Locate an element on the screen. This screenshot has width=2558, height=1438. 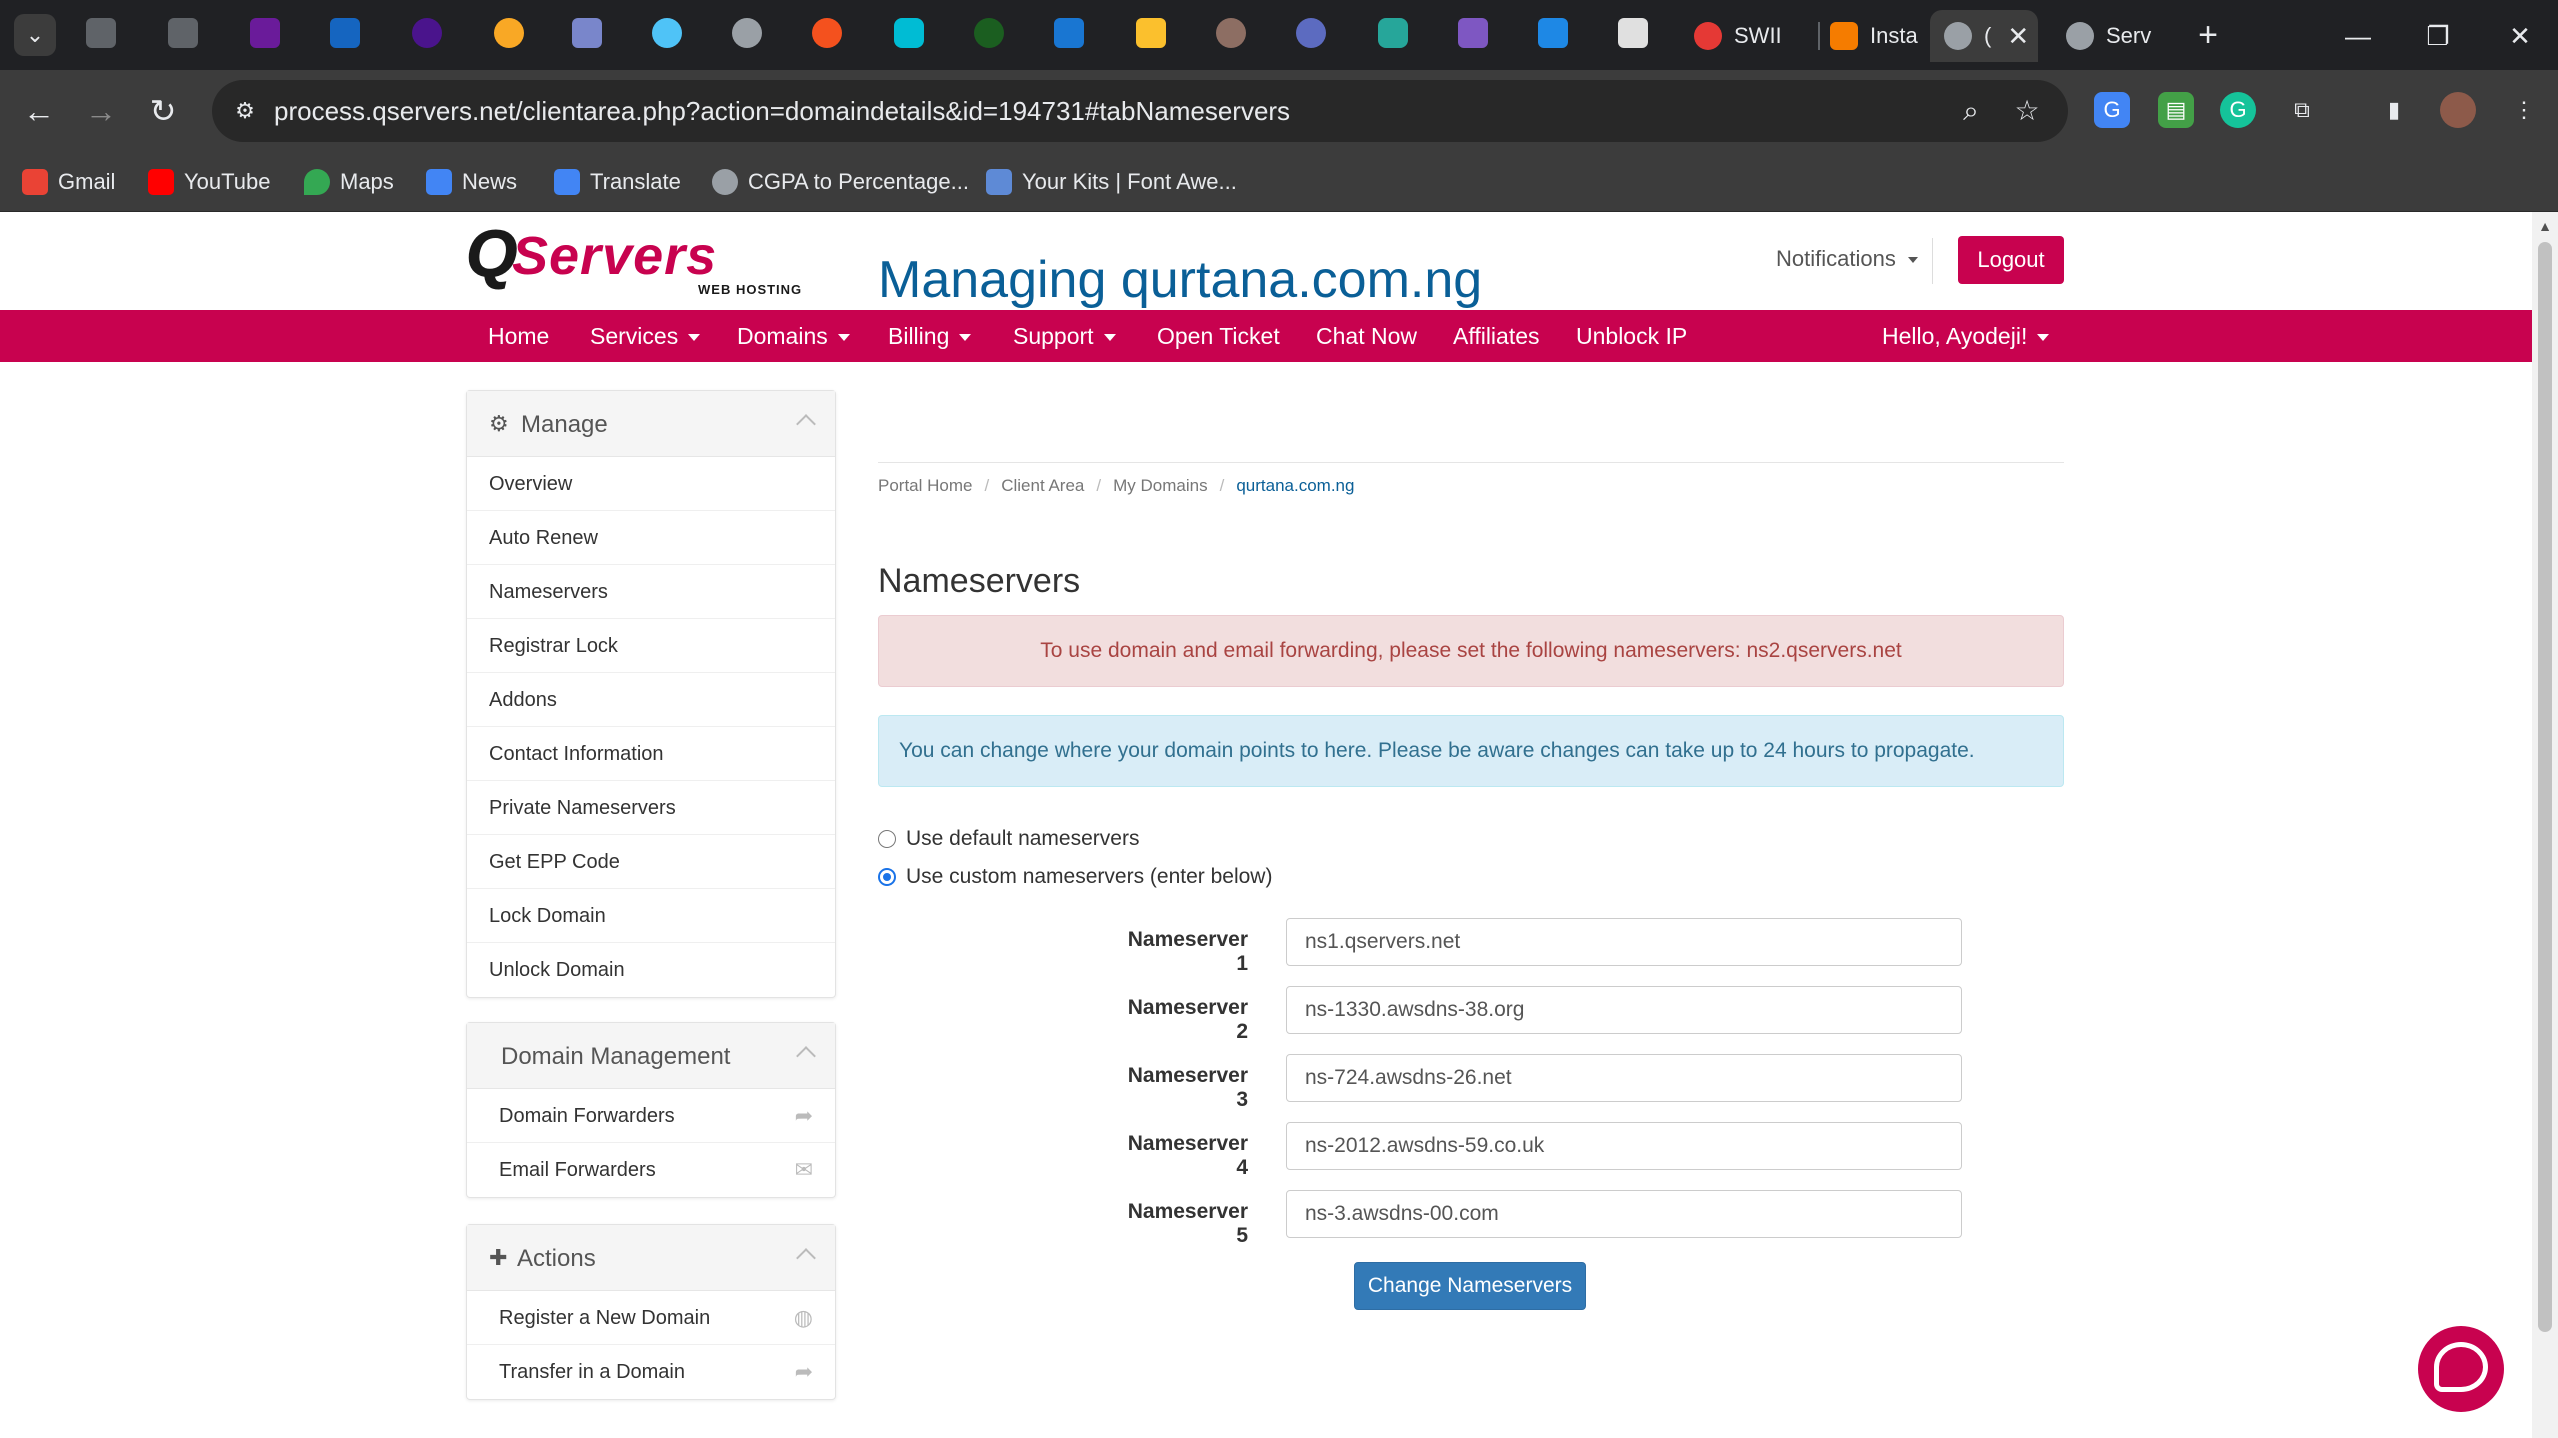
scroll-up-icon: ▲ is located at coordinates (2545, 226).